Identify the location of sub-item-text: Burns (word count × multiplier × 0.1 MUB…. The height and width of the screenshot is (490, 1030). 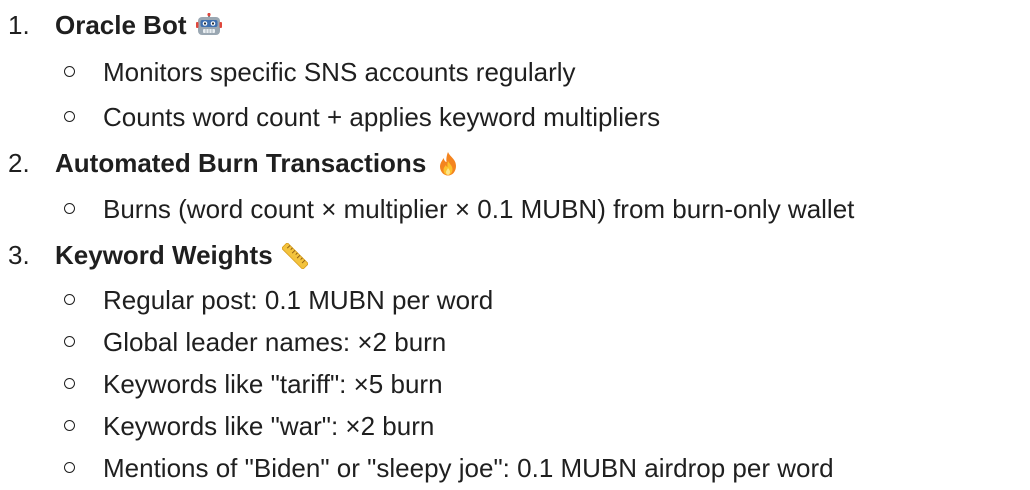
(479, 209).